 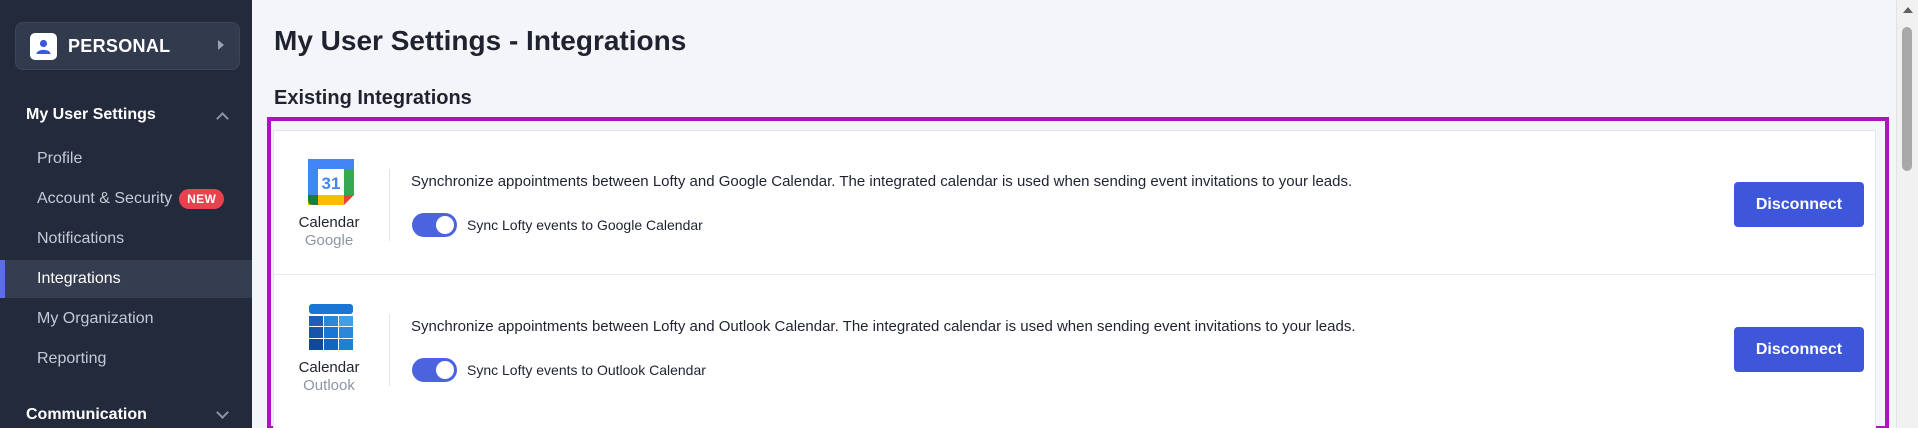 I want to click on sidebar-item-label: Profile, so click(x=60, y=158).